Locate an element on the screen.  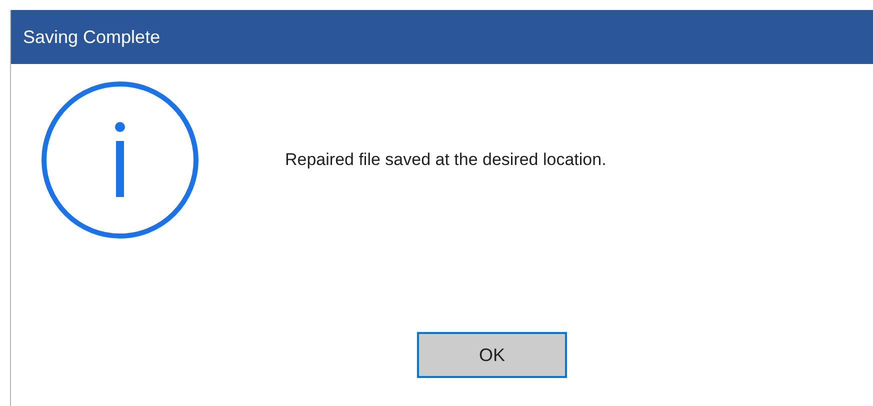
message-text: Repaired file saved at the desired location. is located at coordinates (445, 160).